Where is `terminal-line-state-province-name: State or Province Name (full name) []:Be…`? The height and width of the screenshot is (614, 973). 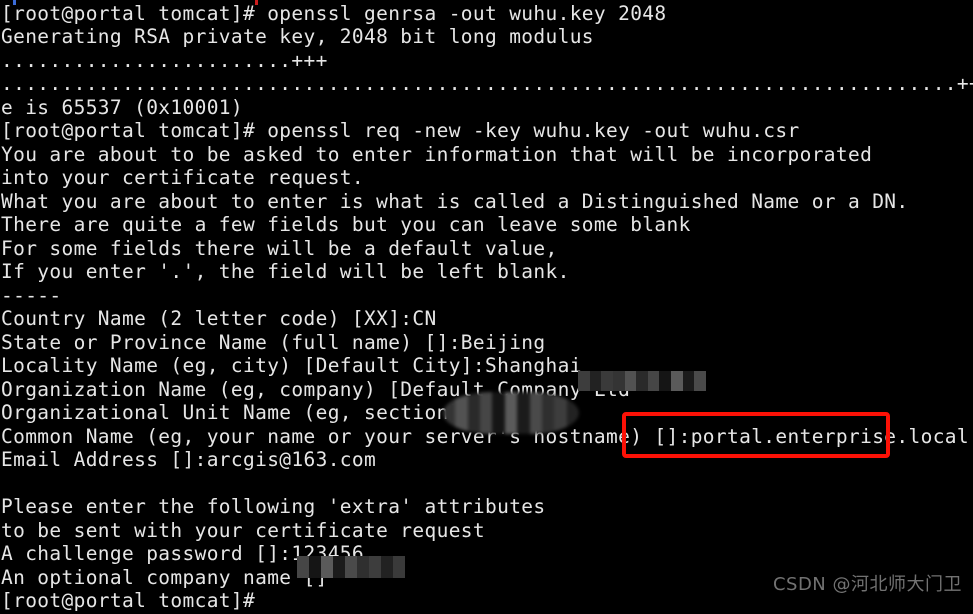 terminal-line-state-province-name: State or Province Name (full name) []:Be… is located at coordinates (273, 342).